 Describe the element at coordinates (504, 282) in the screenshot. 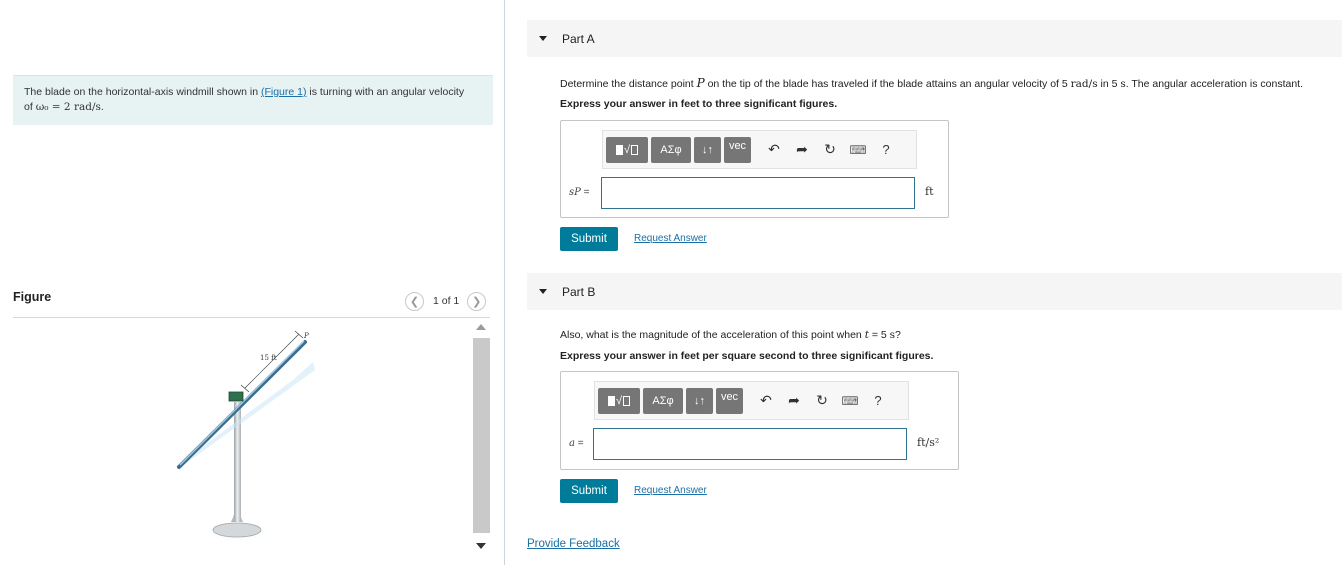

I see `column-divider` at that location.